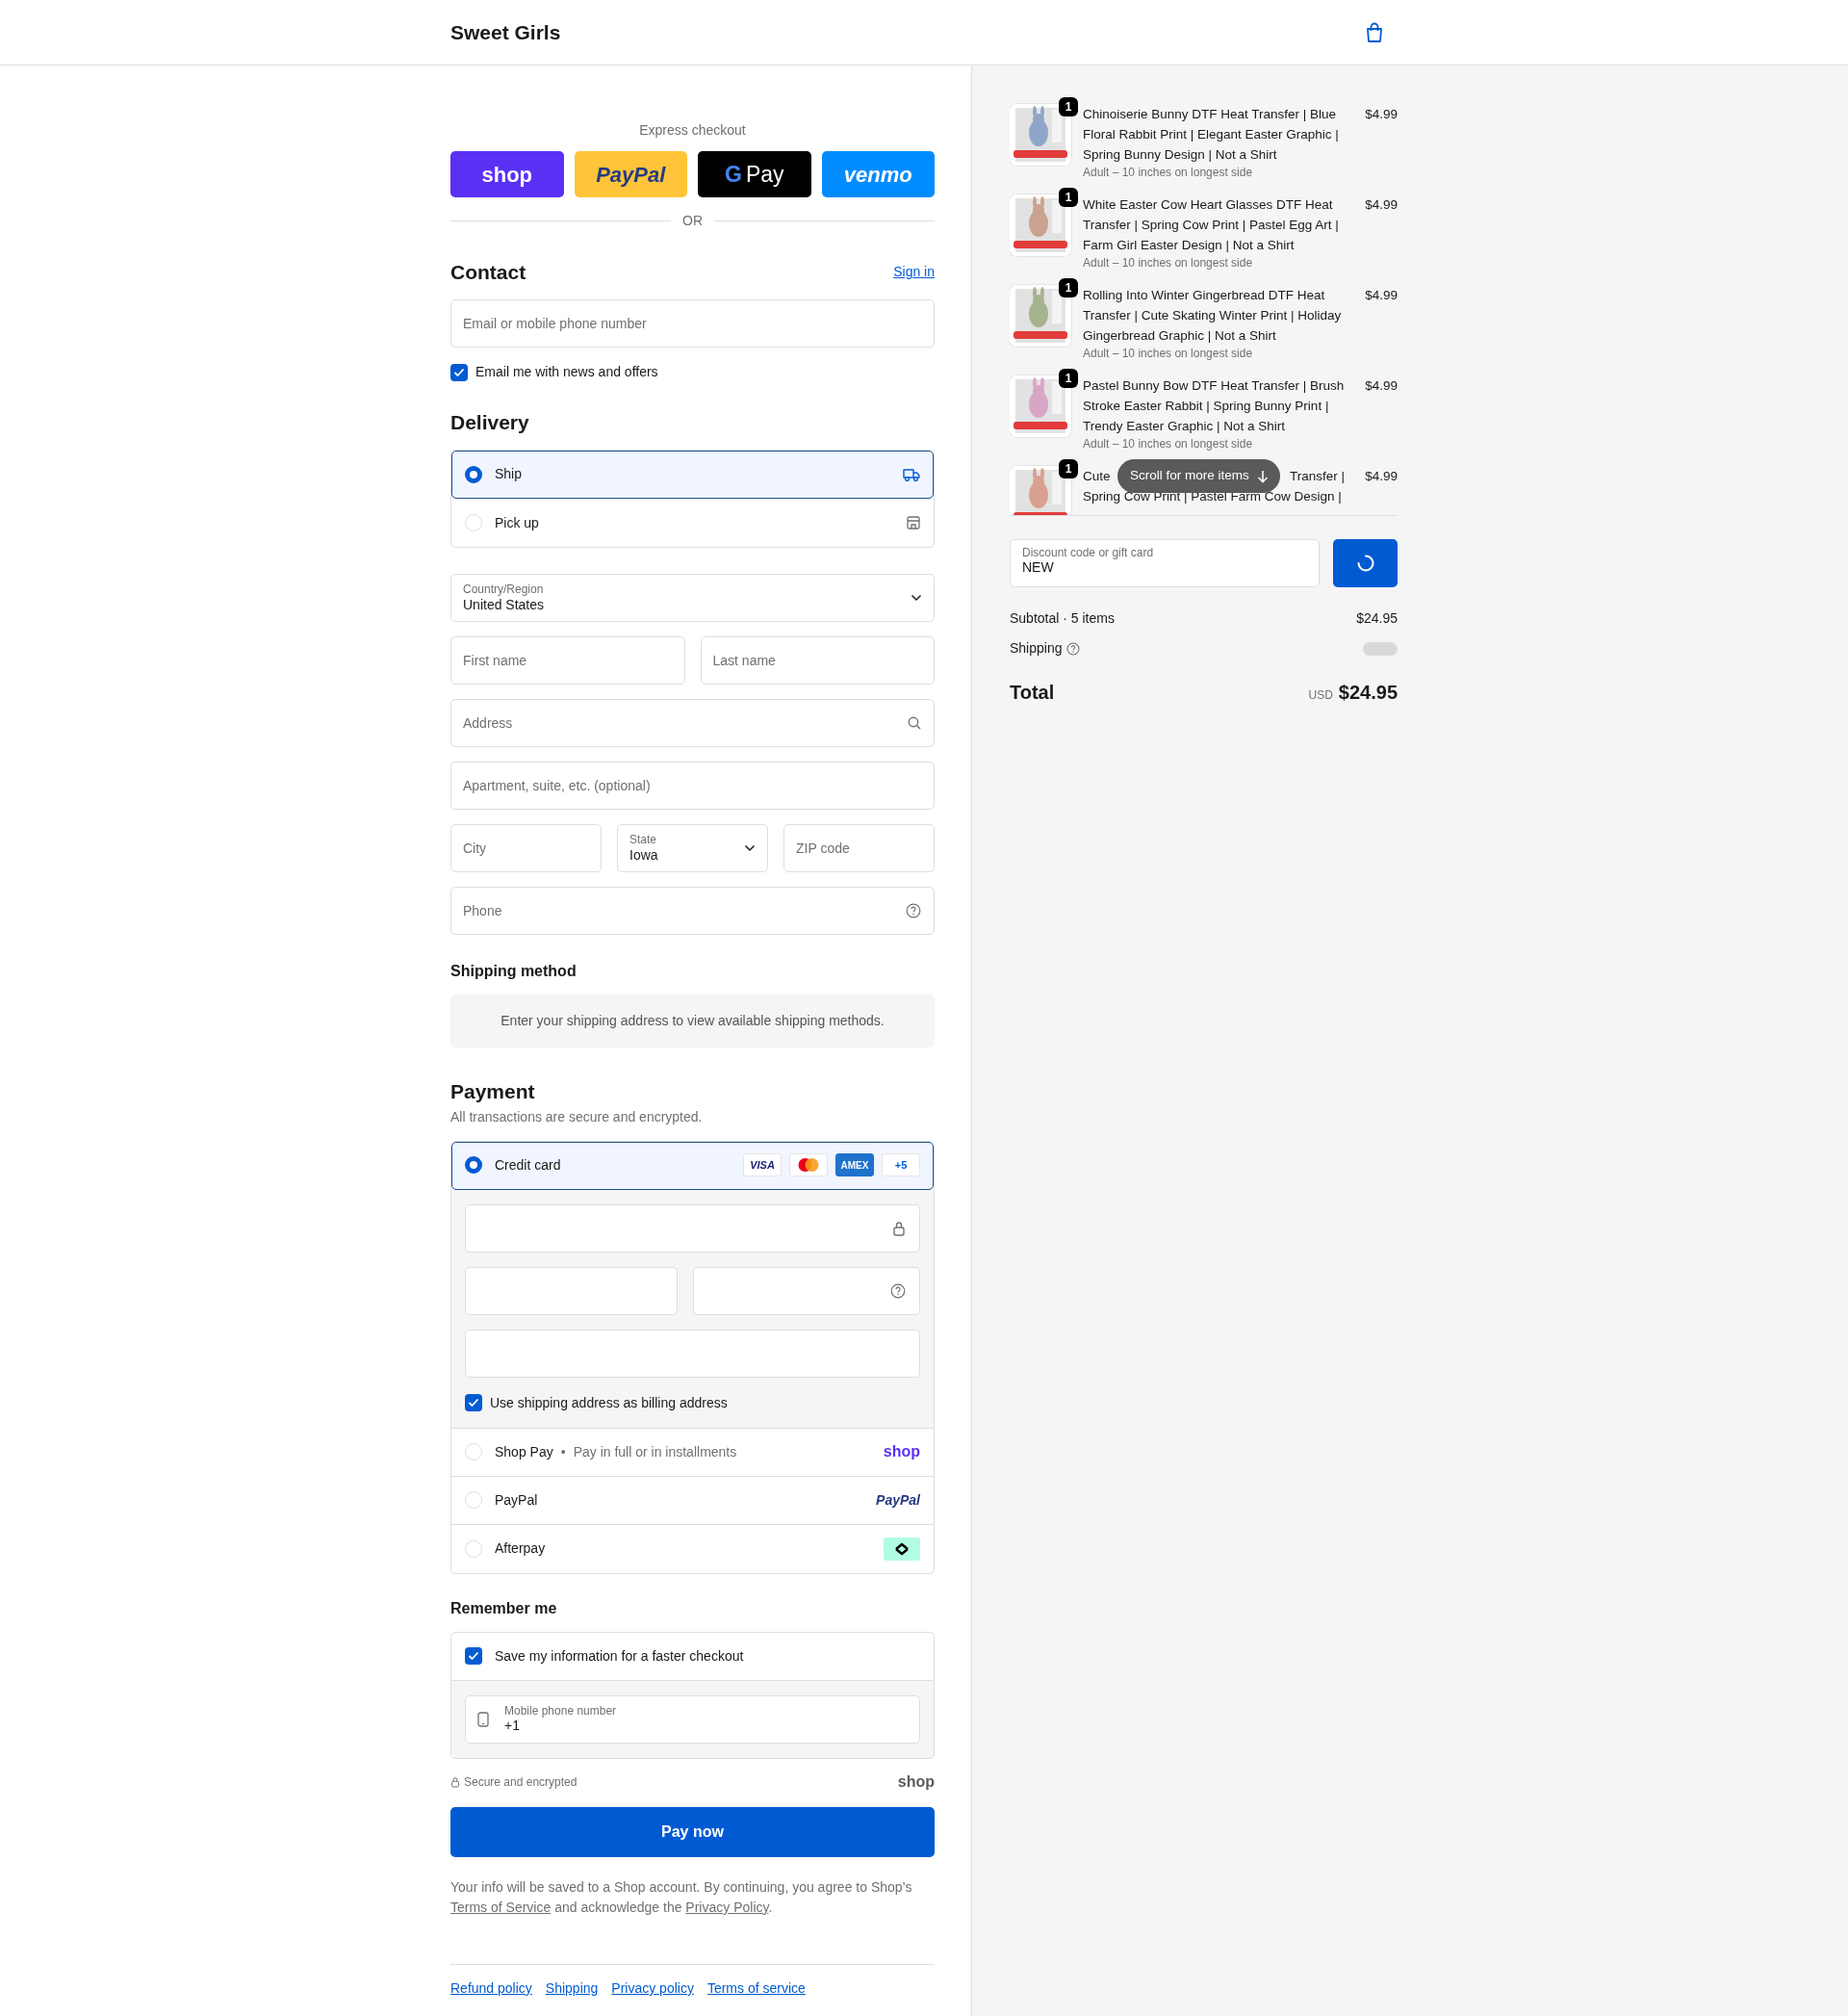 Image resolution: width=1848 pixels, height=2016 pixels. Describe the element at coordinates (619, 1656) in the screenshot. I see `checkbox-label: Save my information for a faster checkout` at that location.